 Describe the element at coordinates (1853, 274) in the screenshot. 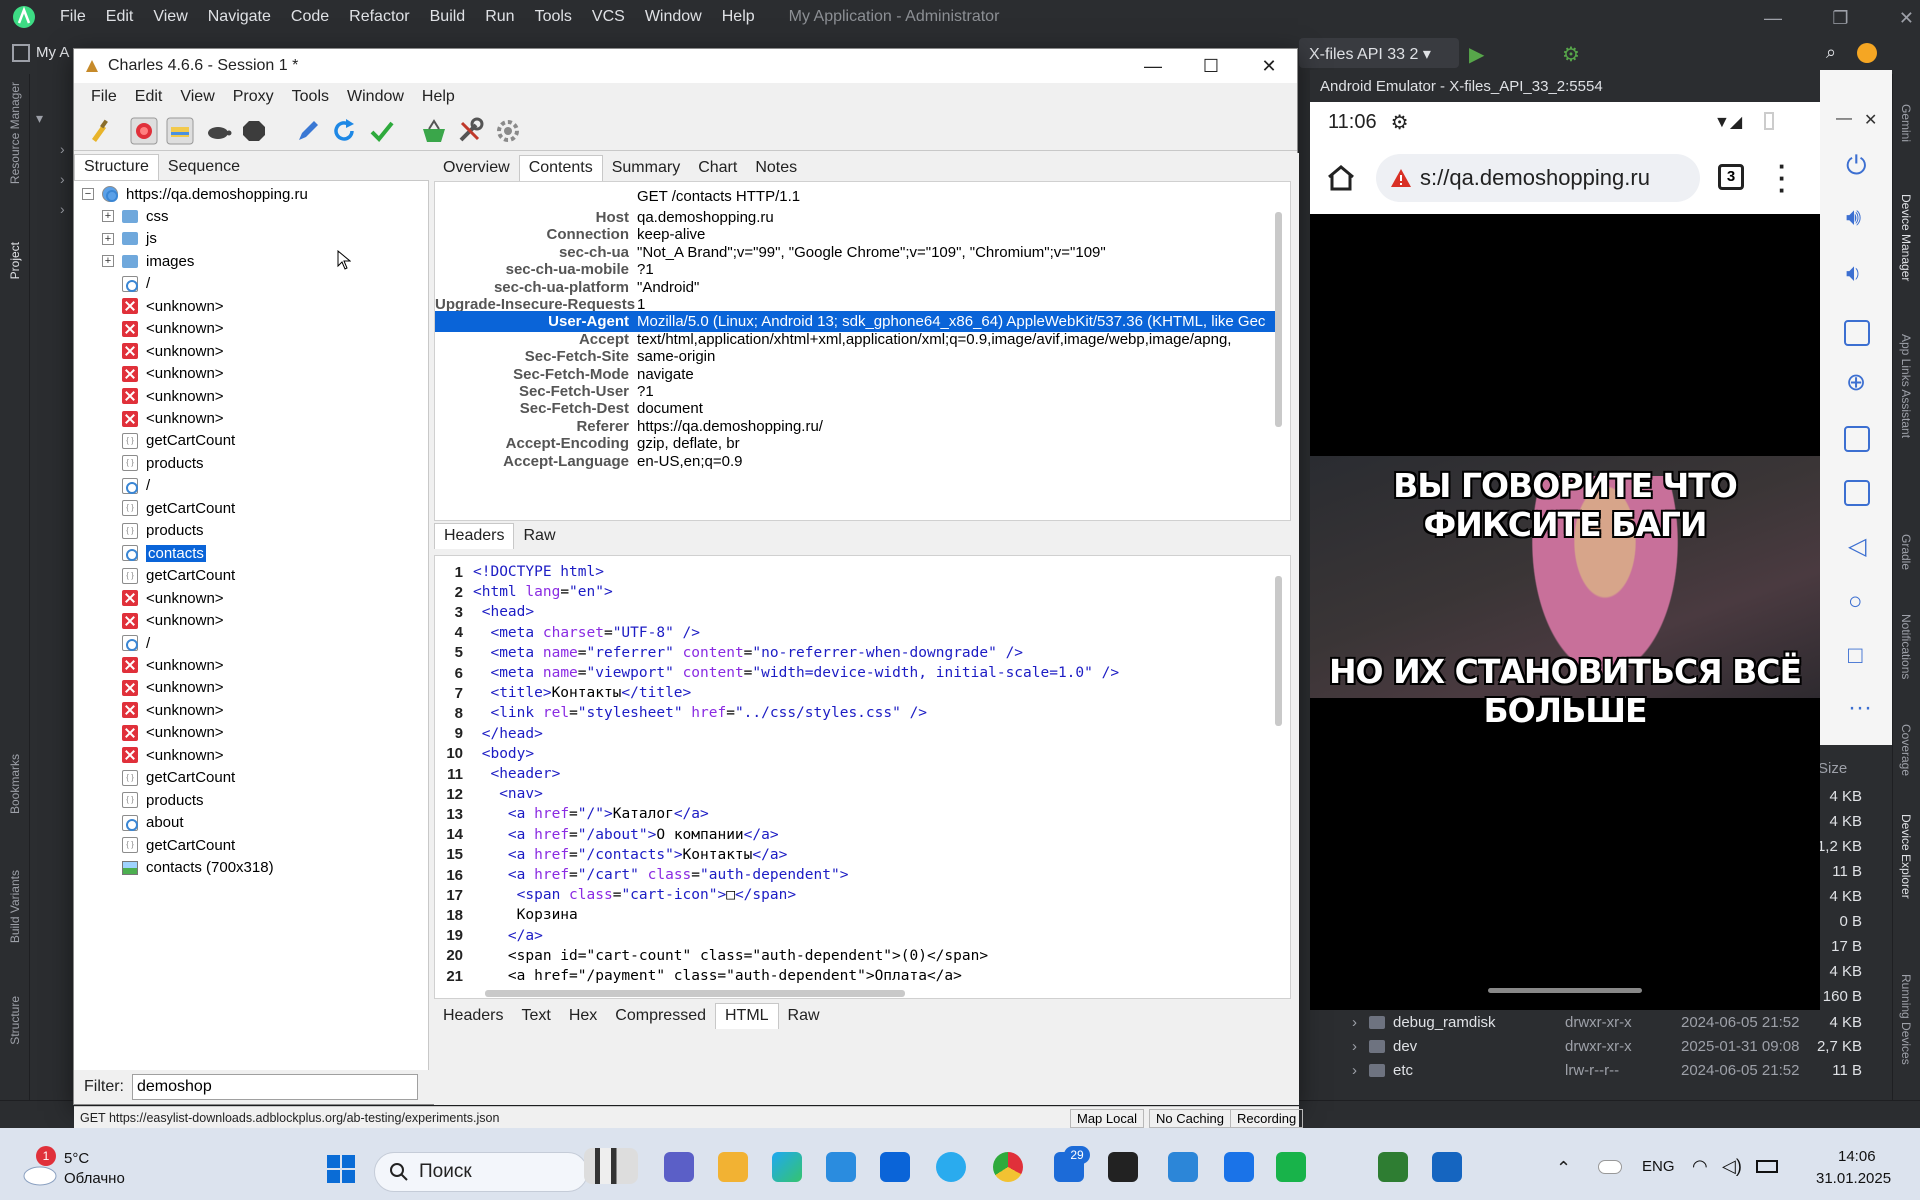

I see `volume-down-icon: 🔉︎` at that location.